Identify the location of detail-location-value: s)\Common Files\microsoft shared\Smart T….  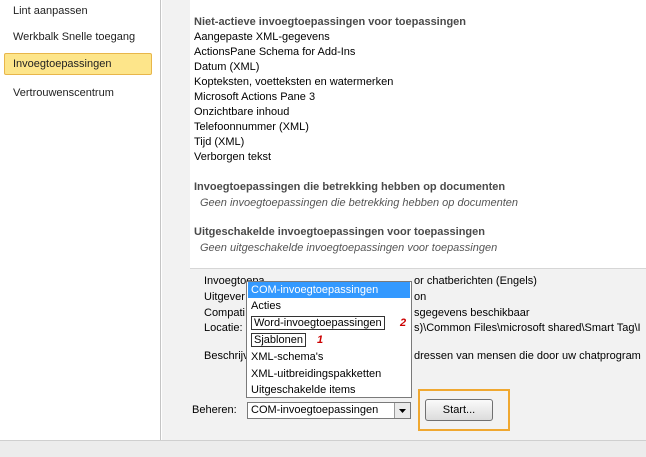
(527, 328).